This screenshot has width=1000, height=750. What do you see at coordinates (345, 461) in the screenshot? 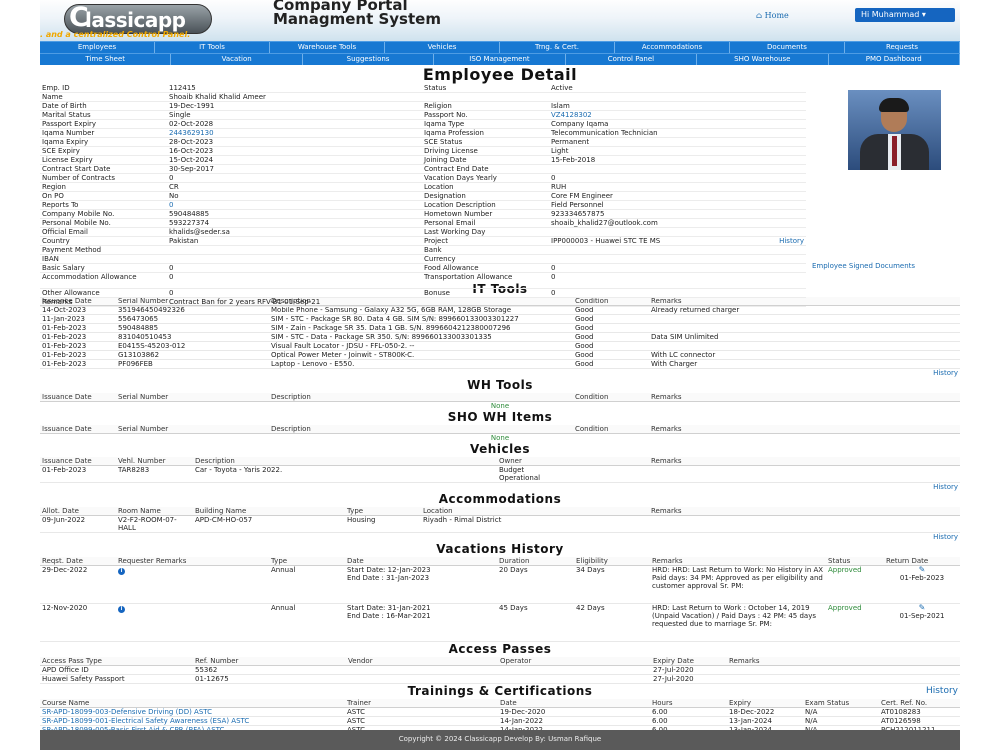
I see `column-header: Description` at bounding box center [345, 461].